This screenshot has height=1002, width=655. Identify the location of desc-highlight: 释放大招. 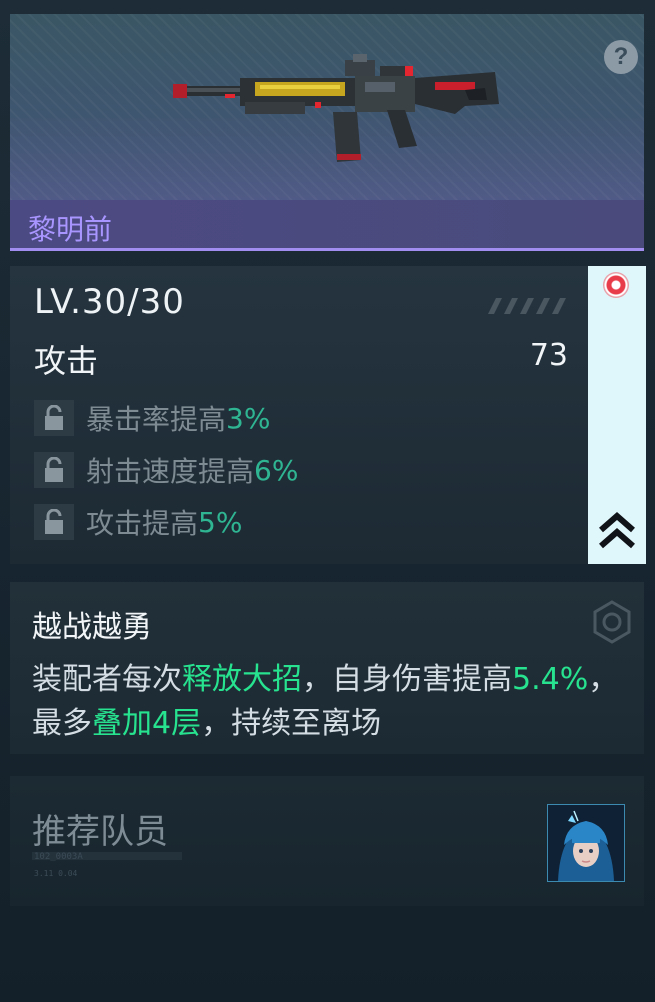
(242, 679).